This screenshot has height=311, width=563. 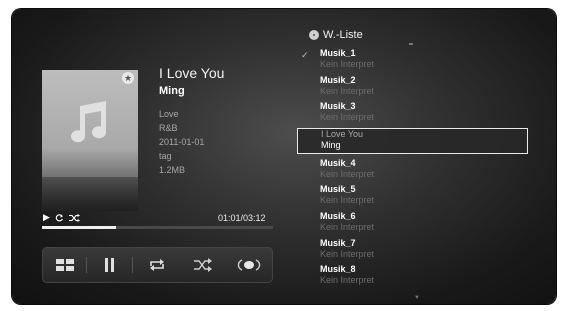 What do you see at coordinates (425, 169) in the screenshot?
I see `playlist-item: Musik_4 Kein Interpret` at bounding box center [425, 169].